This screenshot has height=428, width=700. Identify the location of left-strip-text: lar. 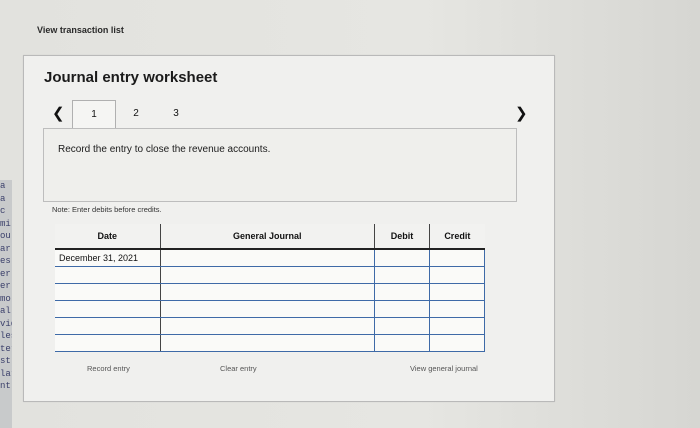
(6, 373).